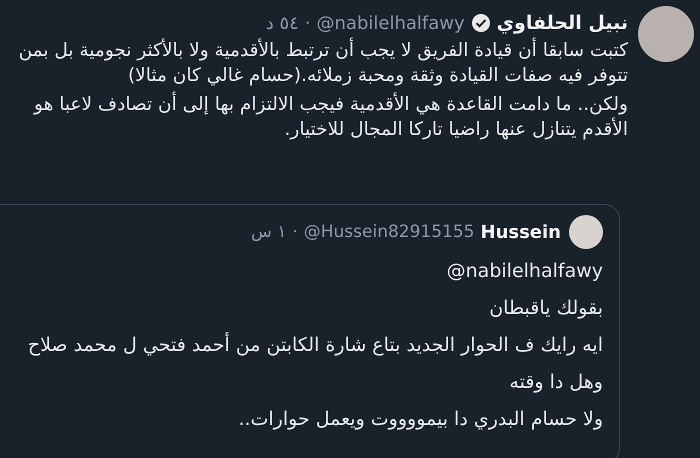  Describe the element at coordinates (545, 308) in the screenshot. I see `quoted-tweet-text: بقولك ياقبطان` at that location.